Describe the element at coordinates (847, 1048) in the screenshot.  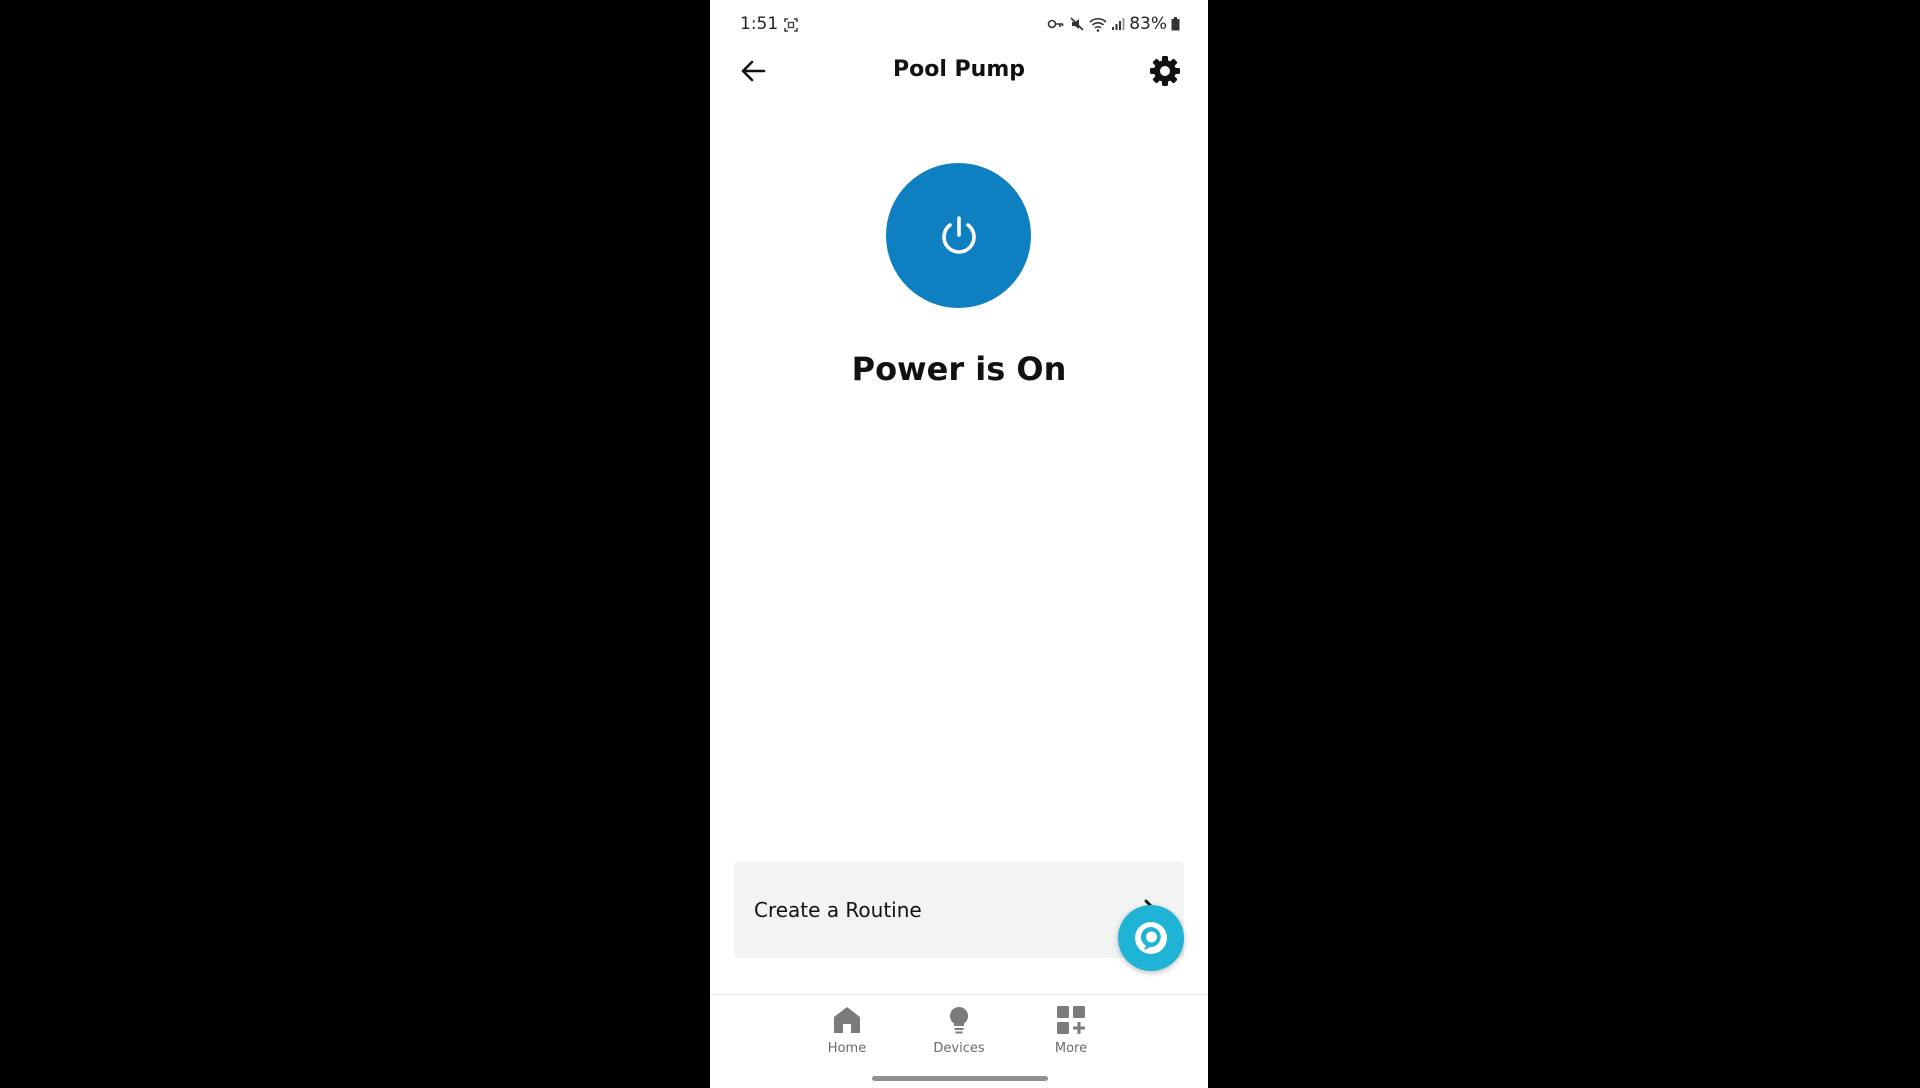
I see `nav-home-label: Home` at that location.